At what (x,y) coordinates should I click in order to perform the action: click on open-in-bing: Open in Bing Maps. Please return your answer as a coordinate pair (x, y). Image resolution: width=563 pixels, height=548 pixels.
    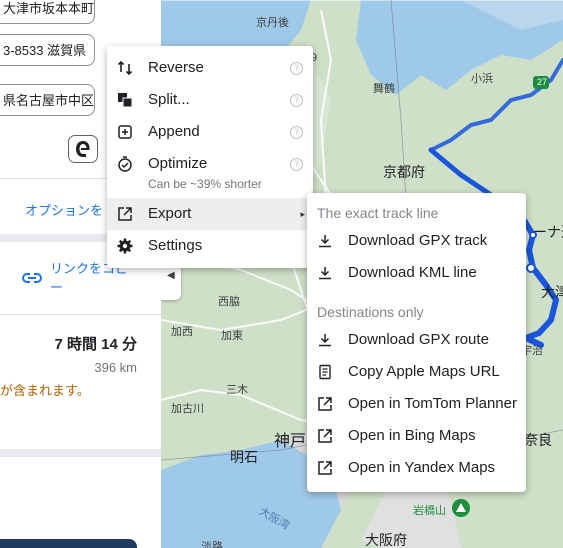
    Looking at the image, I should click on (416, 436).